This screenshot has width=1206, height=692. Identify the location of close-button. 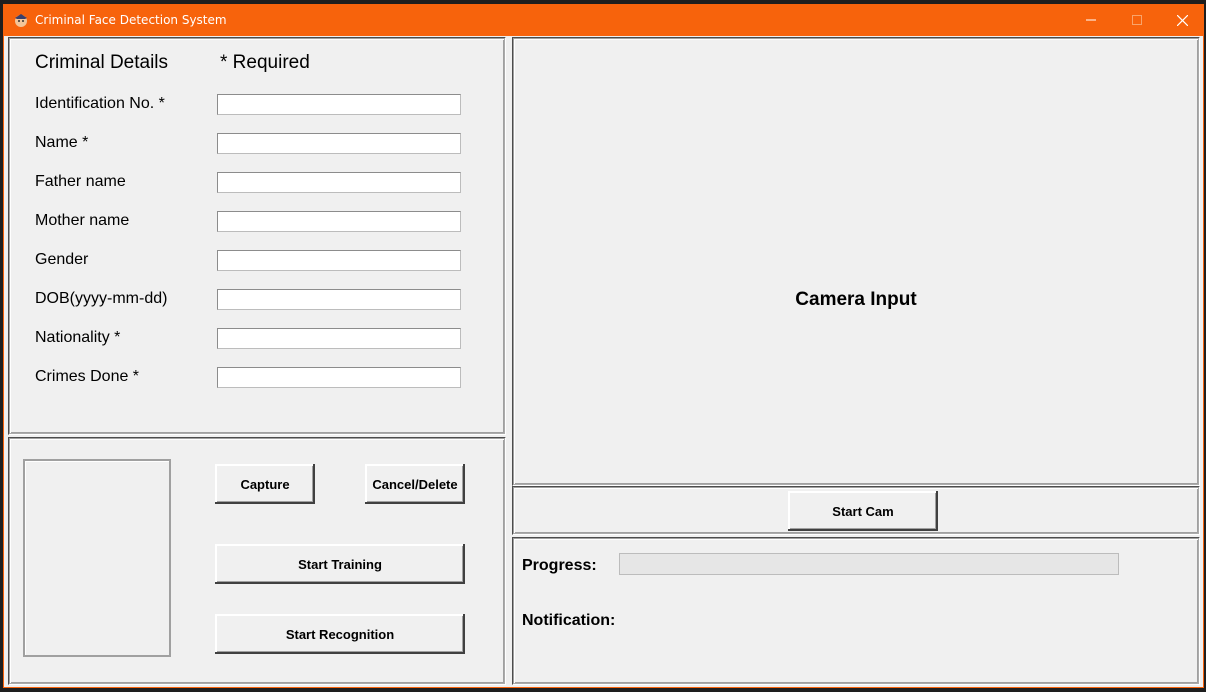
(1182, 20).